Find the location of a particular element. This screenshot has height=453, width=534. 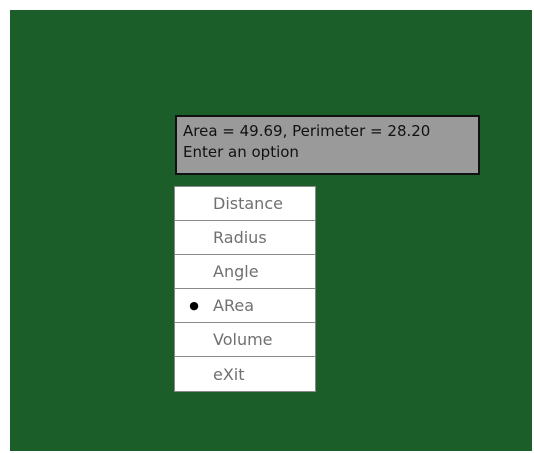

menu-item-radius: Radius is located at coordinates (245, 238).